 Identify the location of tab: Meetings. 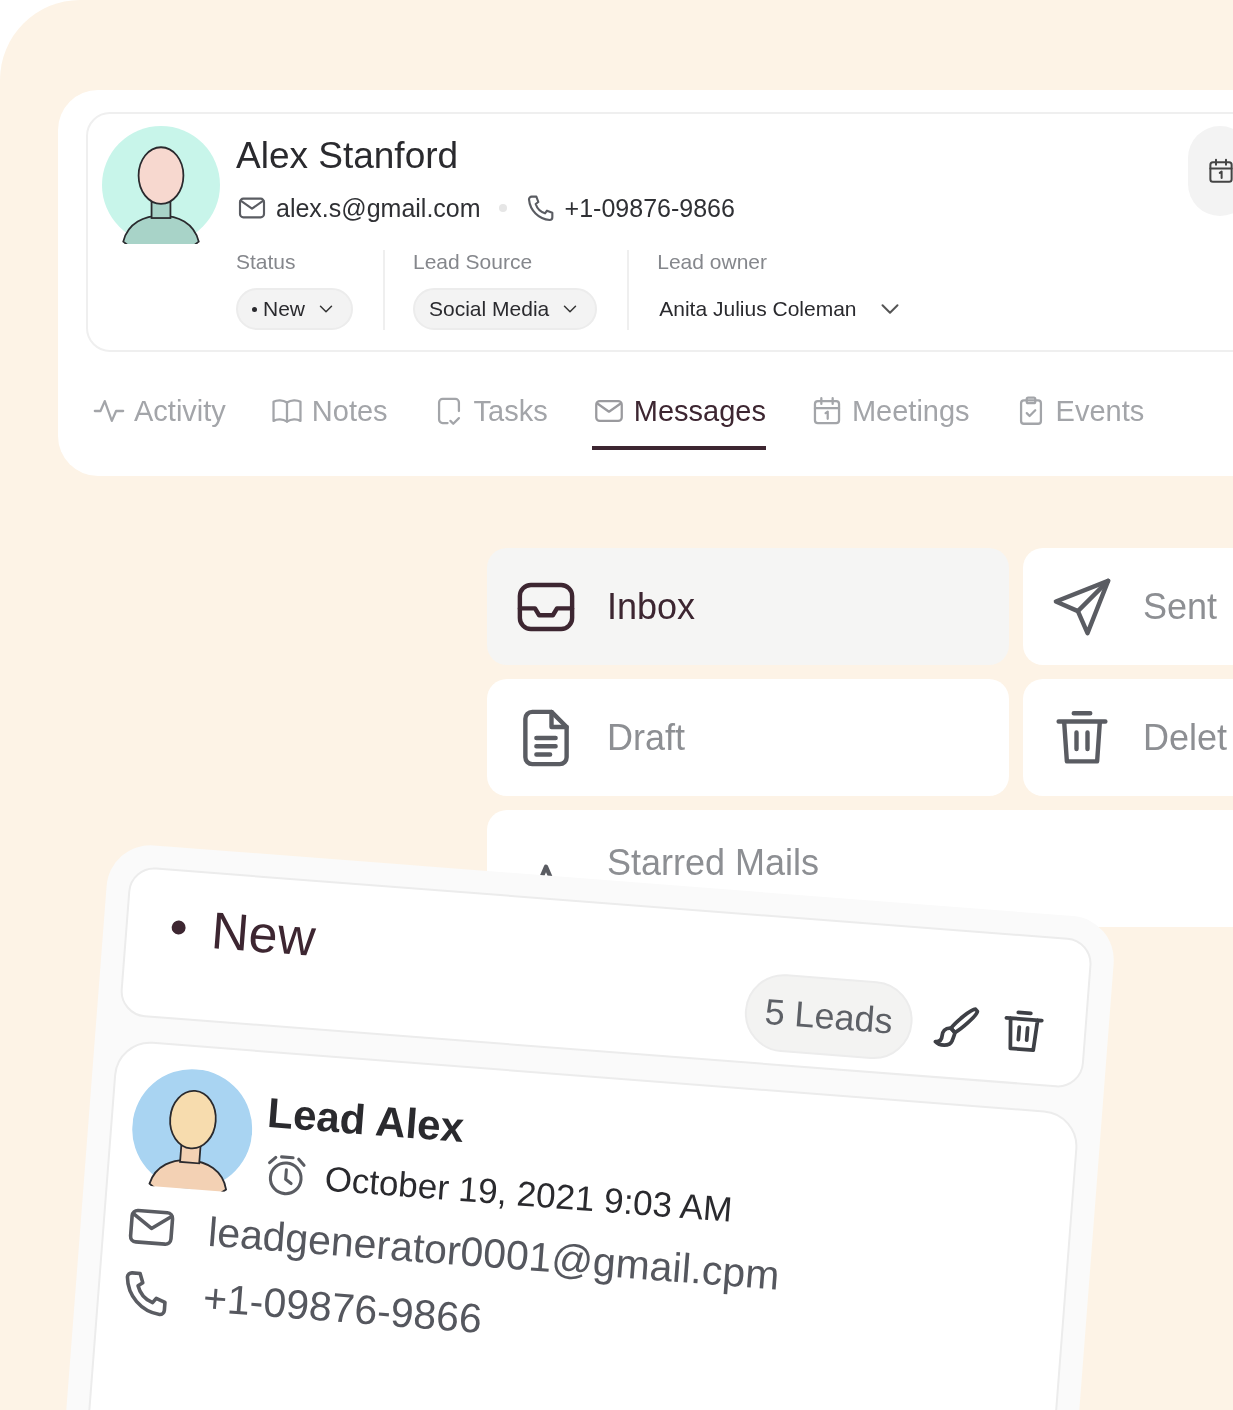
(889, 419).